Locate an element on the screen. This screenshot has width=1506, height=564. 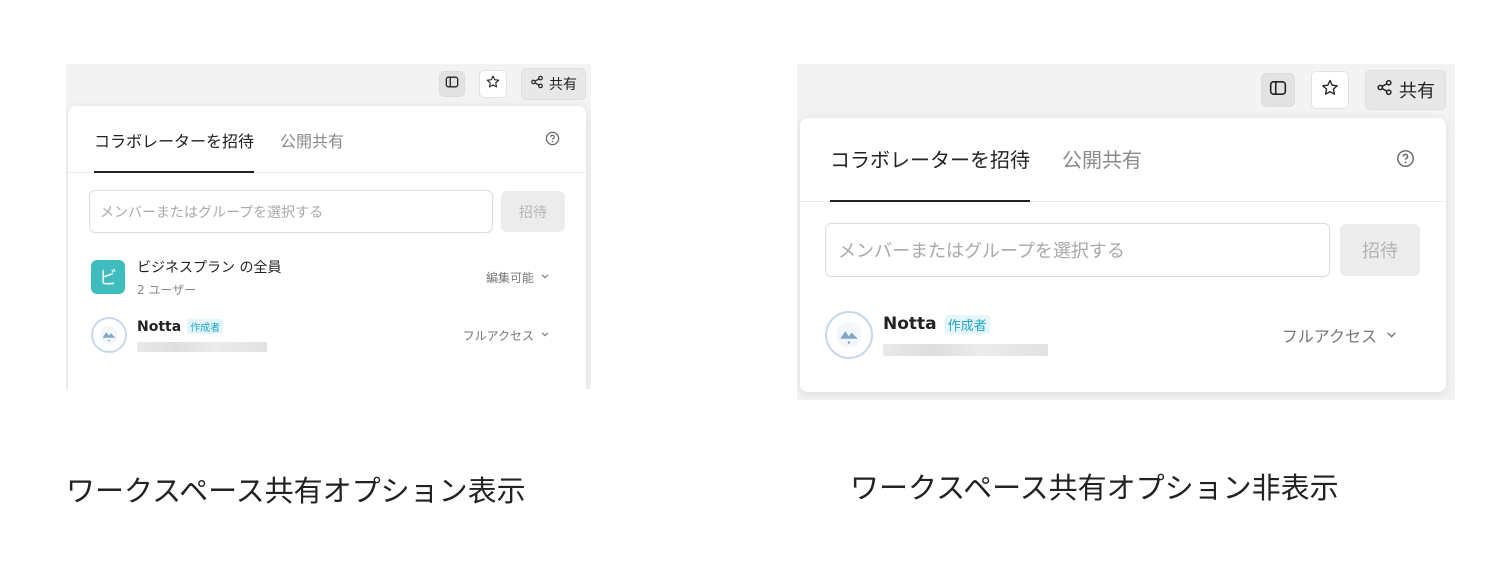
workspace-avatar: ビ is located at coordinates (108, 277).